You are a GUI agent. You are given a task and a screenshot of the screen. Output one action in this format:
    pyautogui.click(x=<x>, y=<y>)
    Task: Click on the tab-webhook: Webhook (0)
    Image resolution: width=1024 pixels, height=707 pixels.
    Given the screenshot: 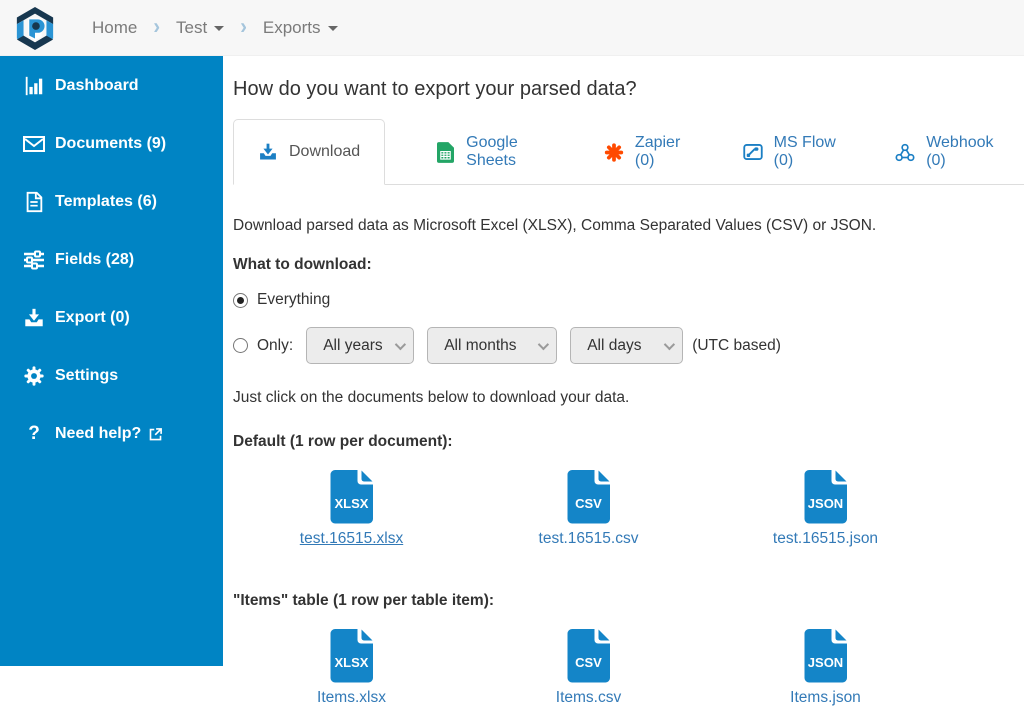 What is the action you would take?
    pyautogui.click(x=945, y=152)
    